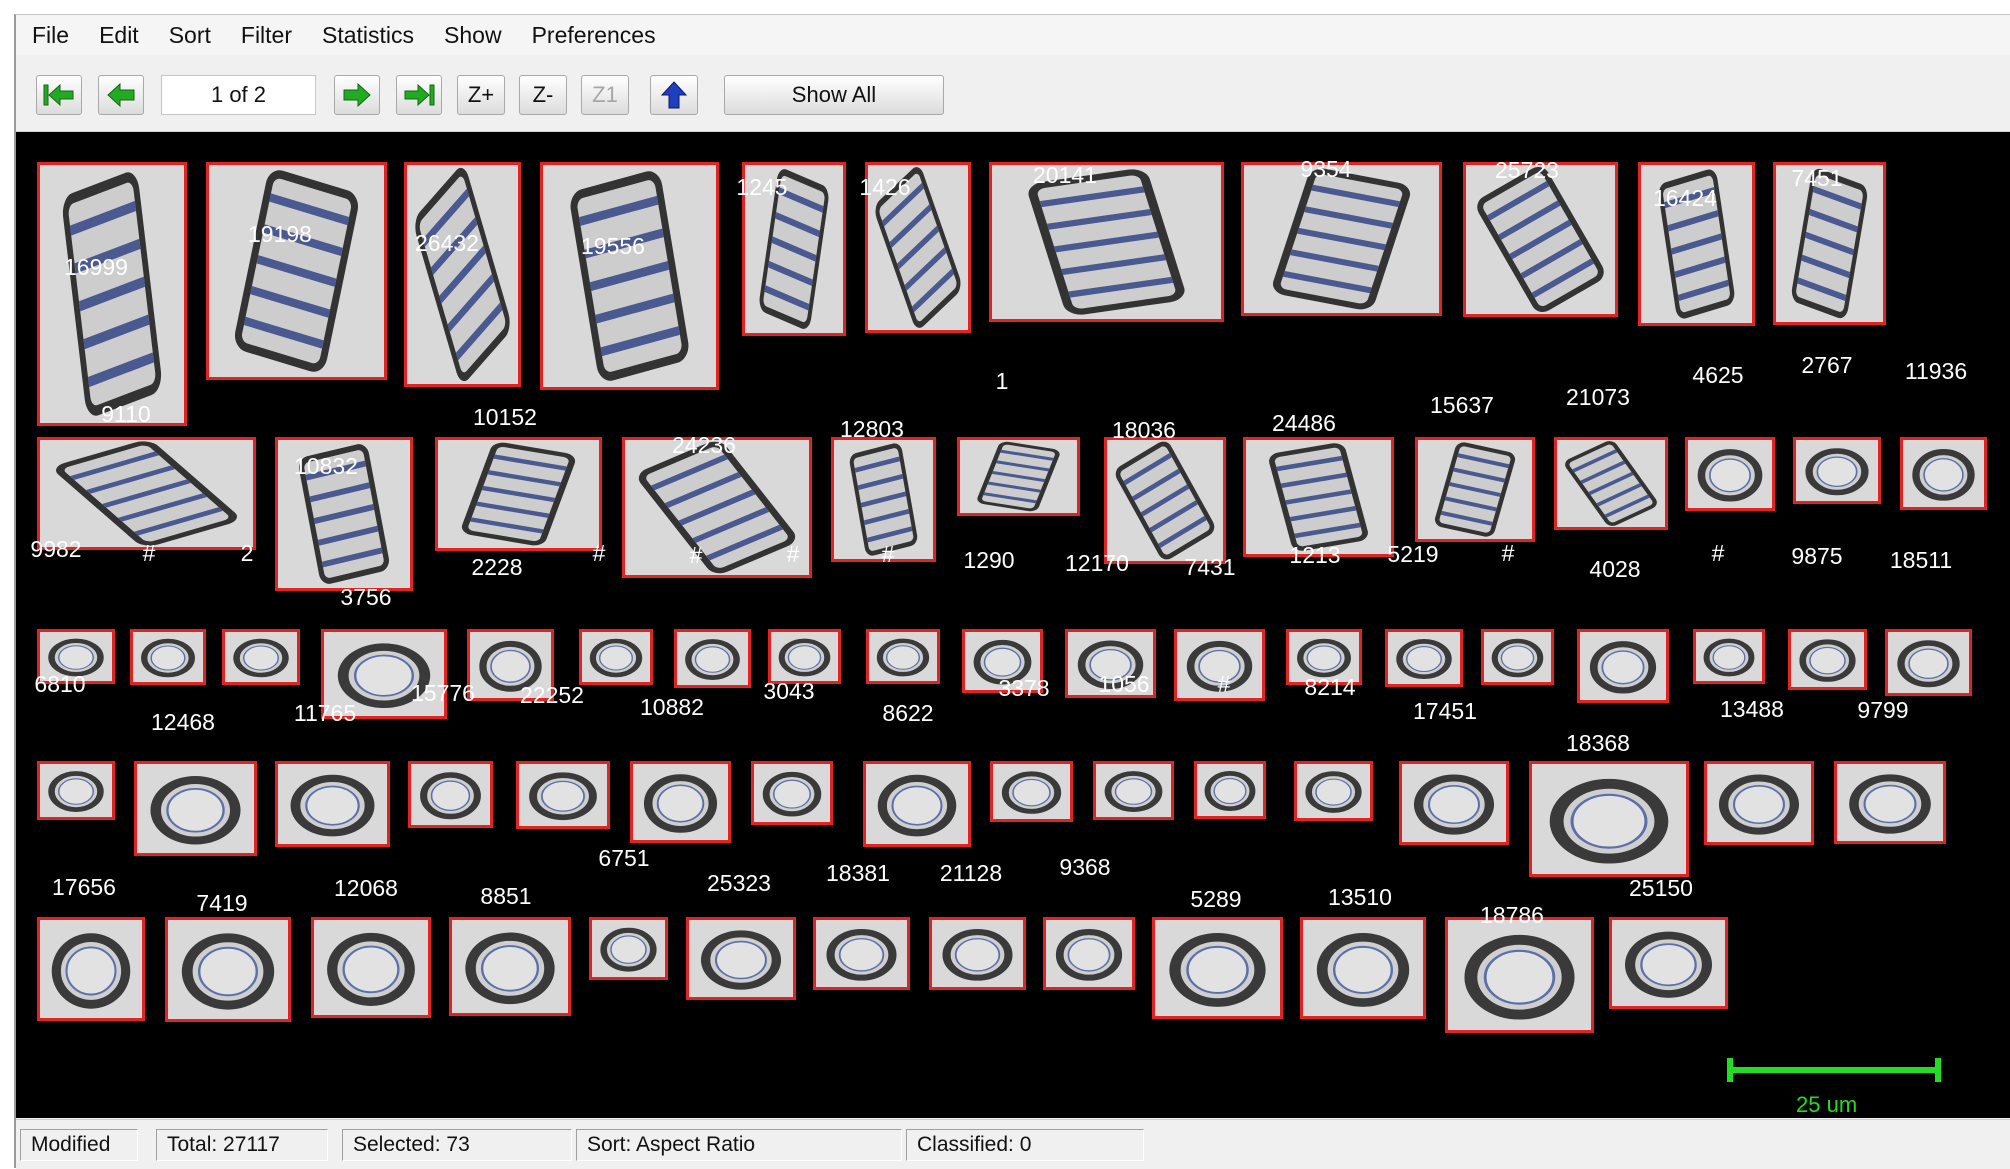 This screenshot has height=1169, width=2010. I want to click on particle-label: 12468, so click(183, 722).